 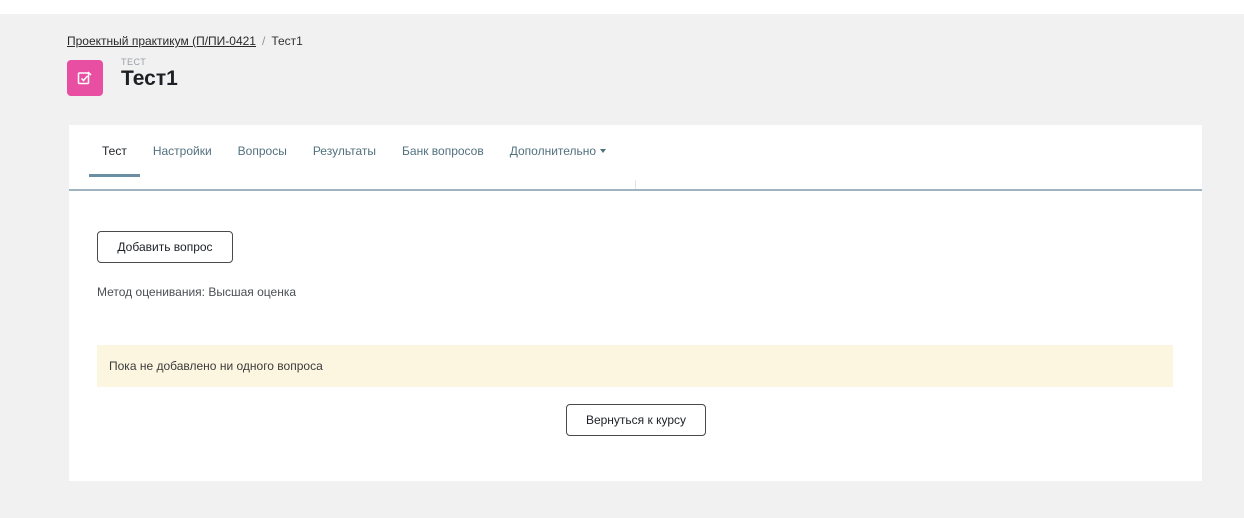 I want to click on tab-quiz: Тест, so click(x=114, y=151).